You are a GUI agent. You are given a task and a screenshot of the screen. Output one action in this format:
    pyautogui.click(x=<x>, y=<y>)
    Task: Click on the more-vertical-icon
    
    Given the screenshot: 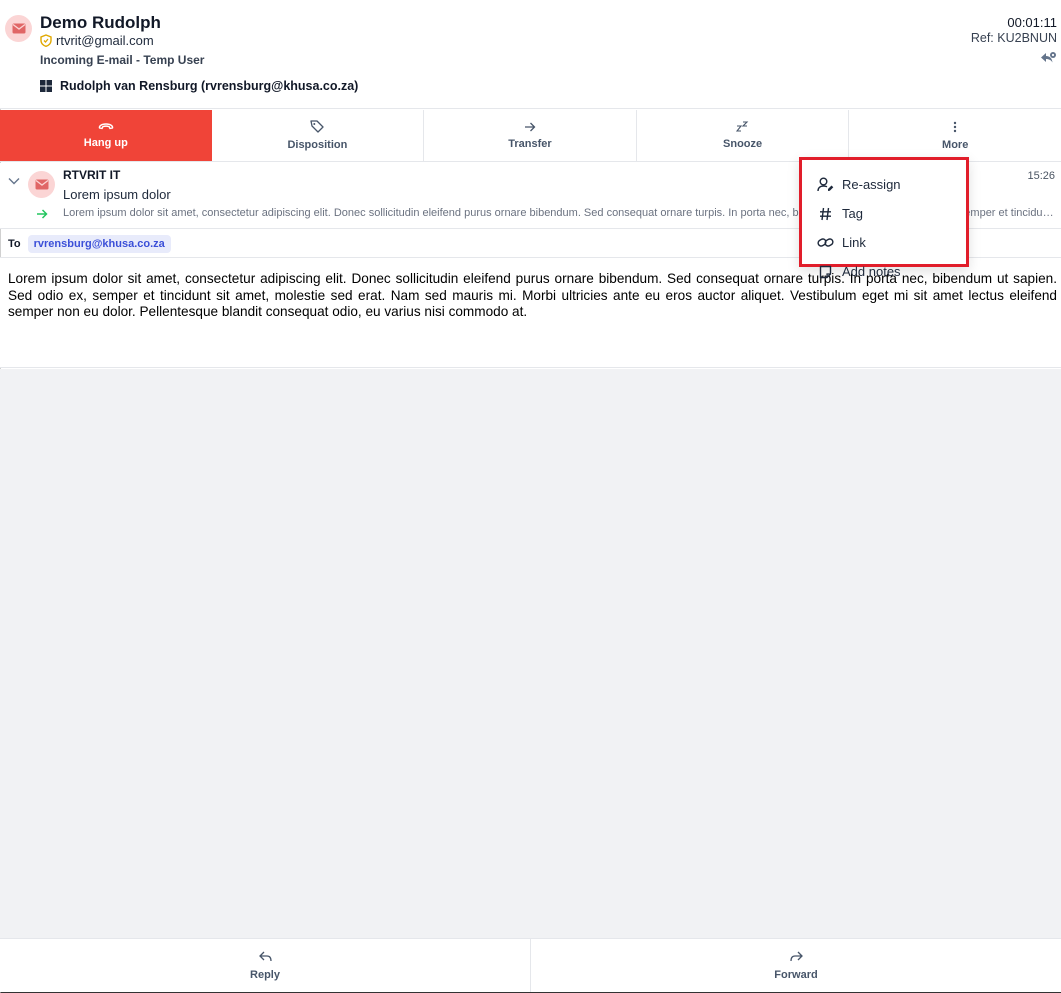 What is the action you would take?
    pyautogui.click(x=955, y=126)
    